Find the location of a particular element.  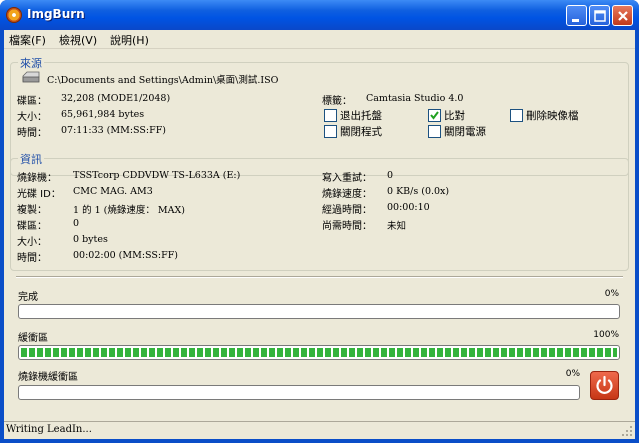

info-label: 寫入重試： is located at coordinates (347, 178).